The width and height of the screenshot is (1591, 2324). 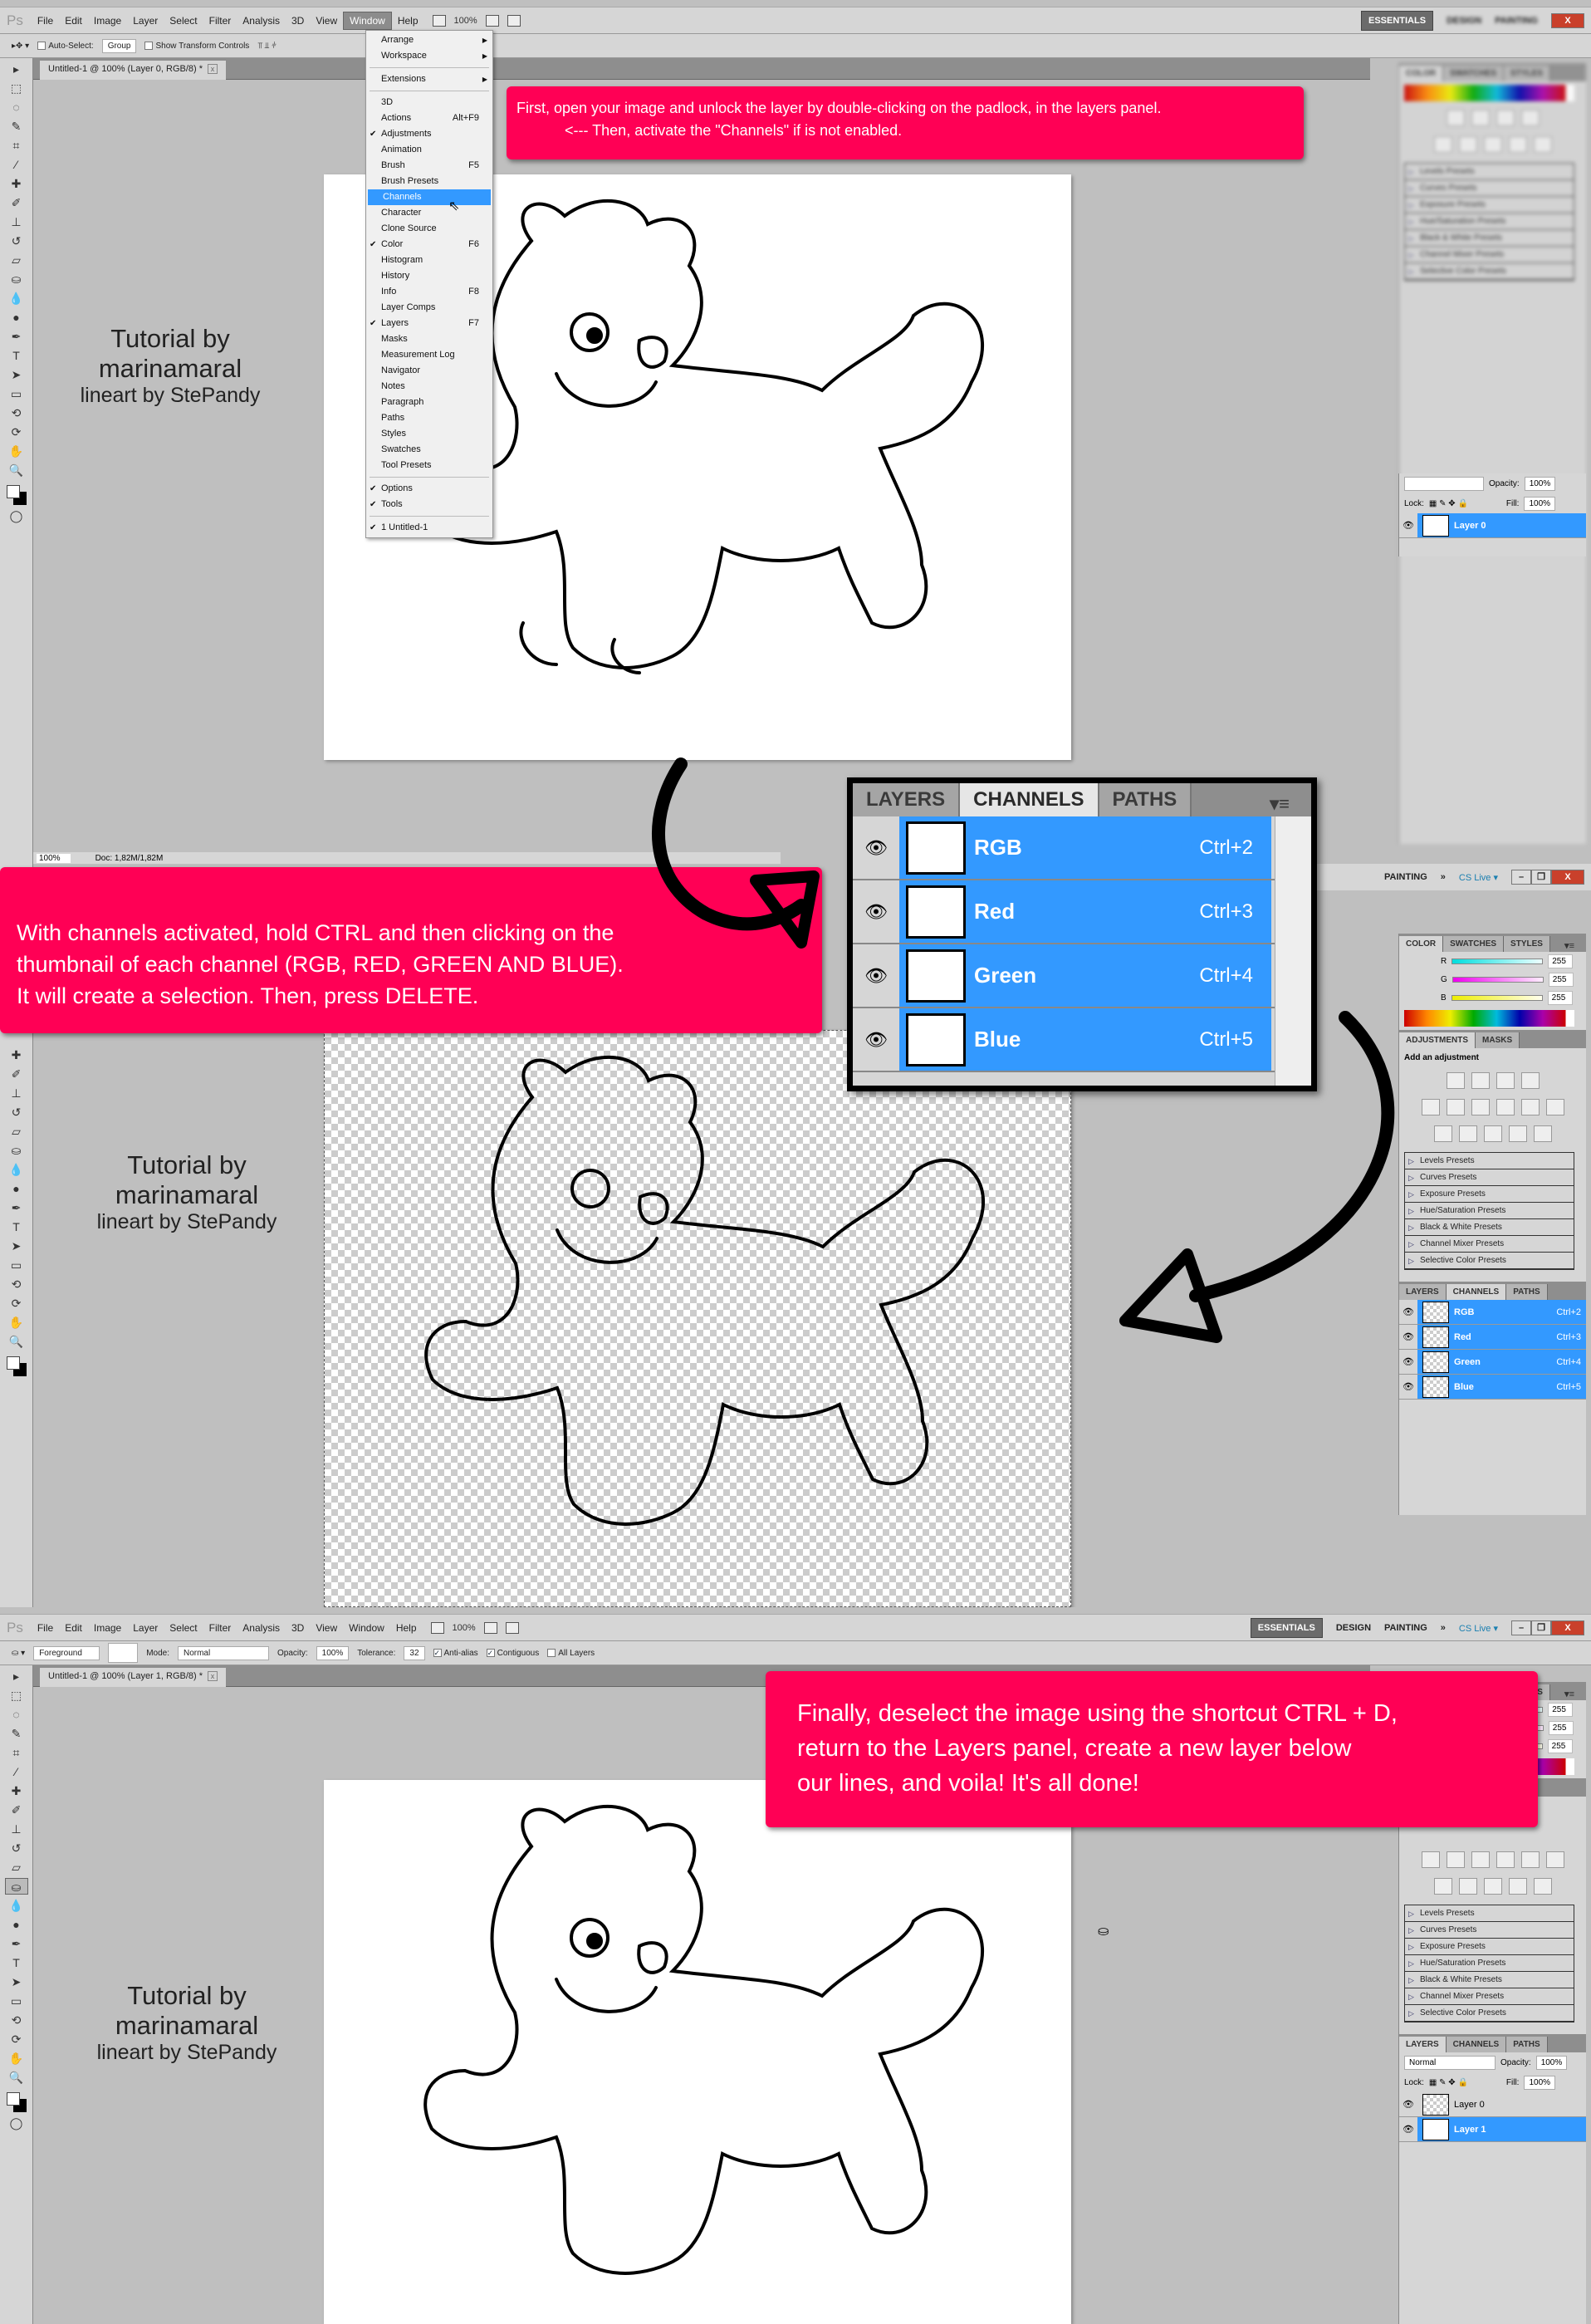 I want to click on window-menu-item-1-untitled-1: ✔ 1 Untitled-1, so click(x=429, y=528).